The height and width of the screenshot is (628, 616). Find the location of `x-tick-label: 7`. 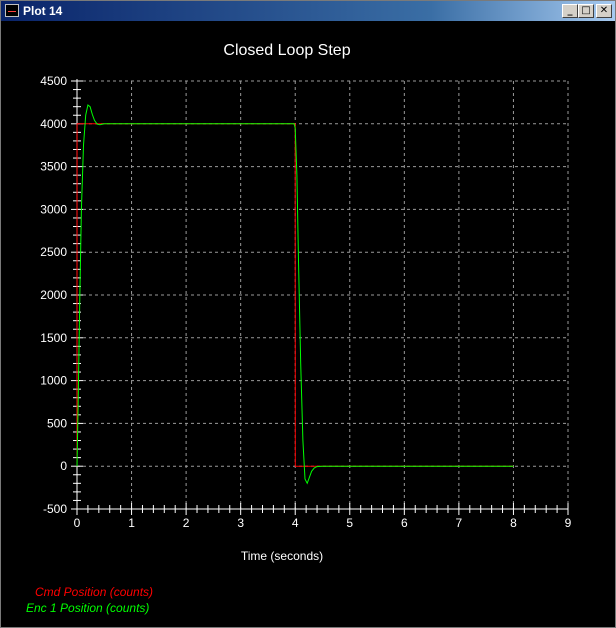

x-tick-label: 7 is located at coordinates (459, 523).